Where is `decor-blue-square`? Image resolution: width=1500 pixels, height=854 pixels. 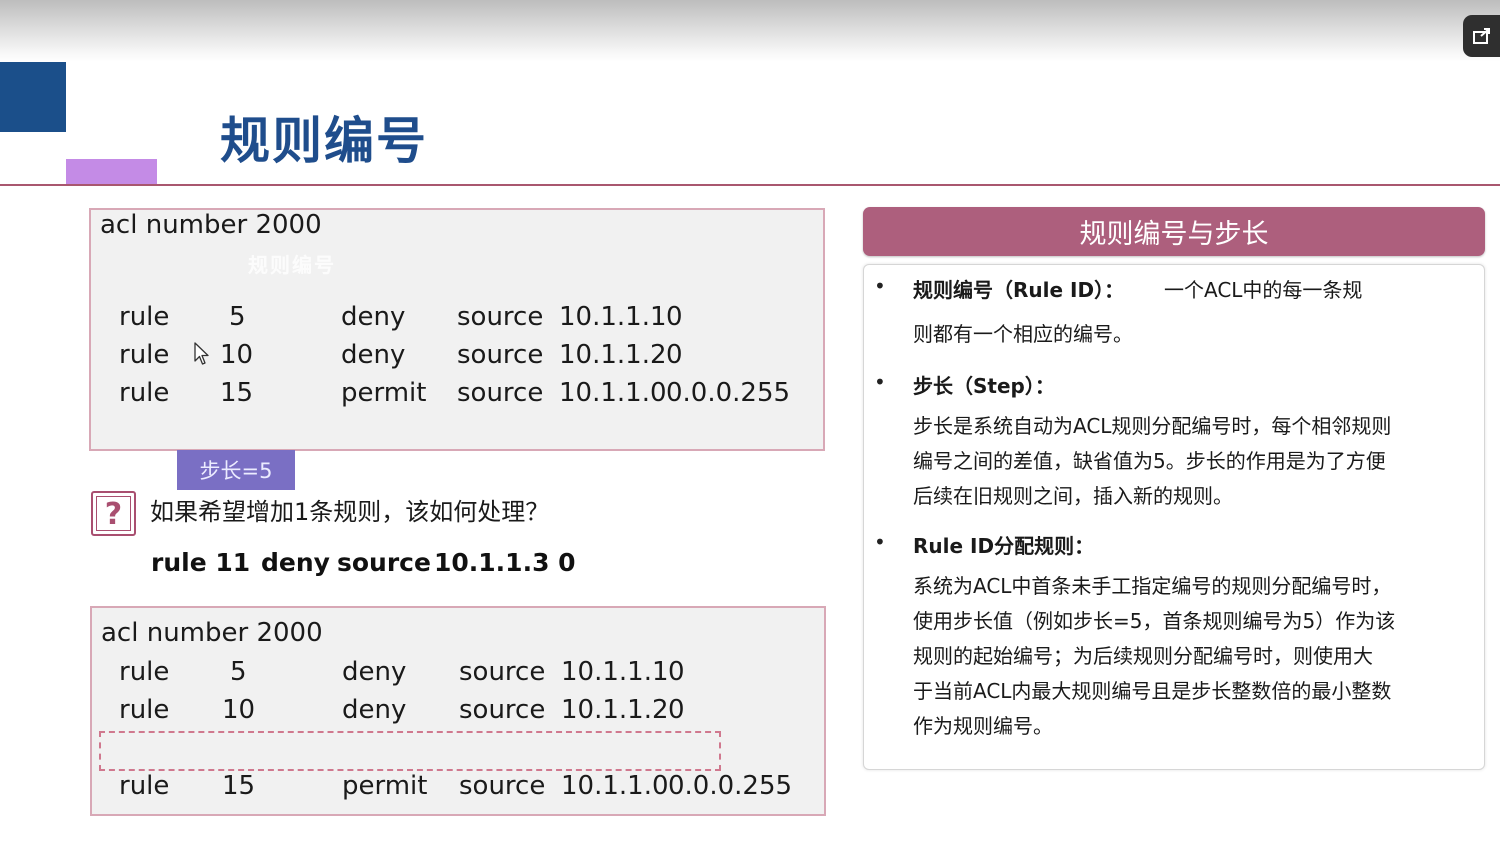 decor-blue-square is located at coordinates (33, 97).